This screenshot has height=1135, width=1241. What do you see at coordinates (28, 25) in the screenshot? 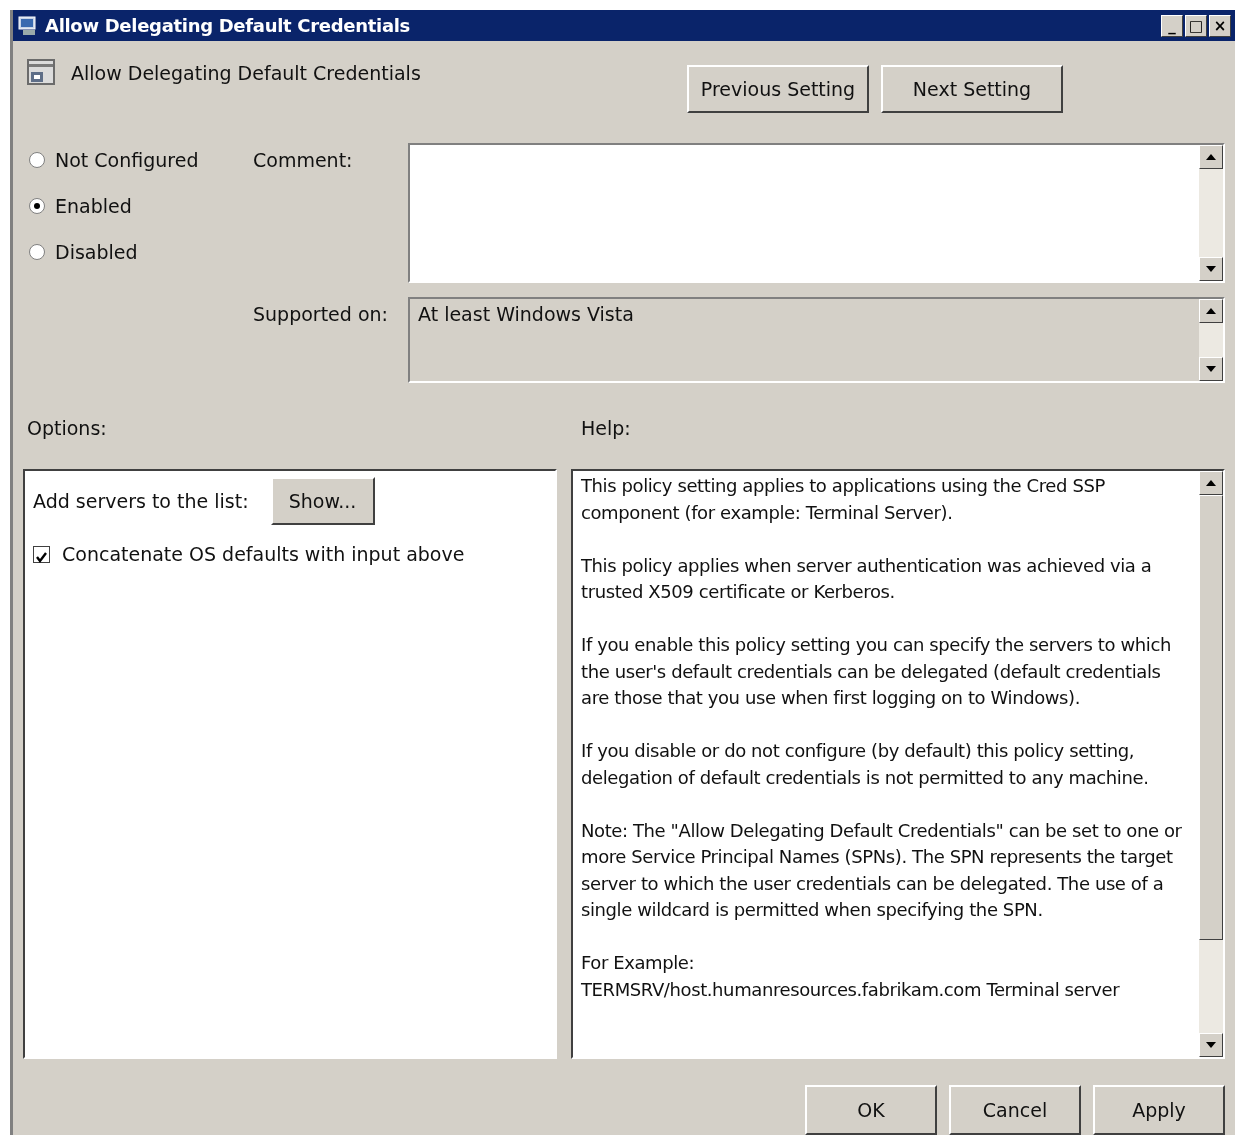
I see `computer-icon` at bounding box center [28, 25].